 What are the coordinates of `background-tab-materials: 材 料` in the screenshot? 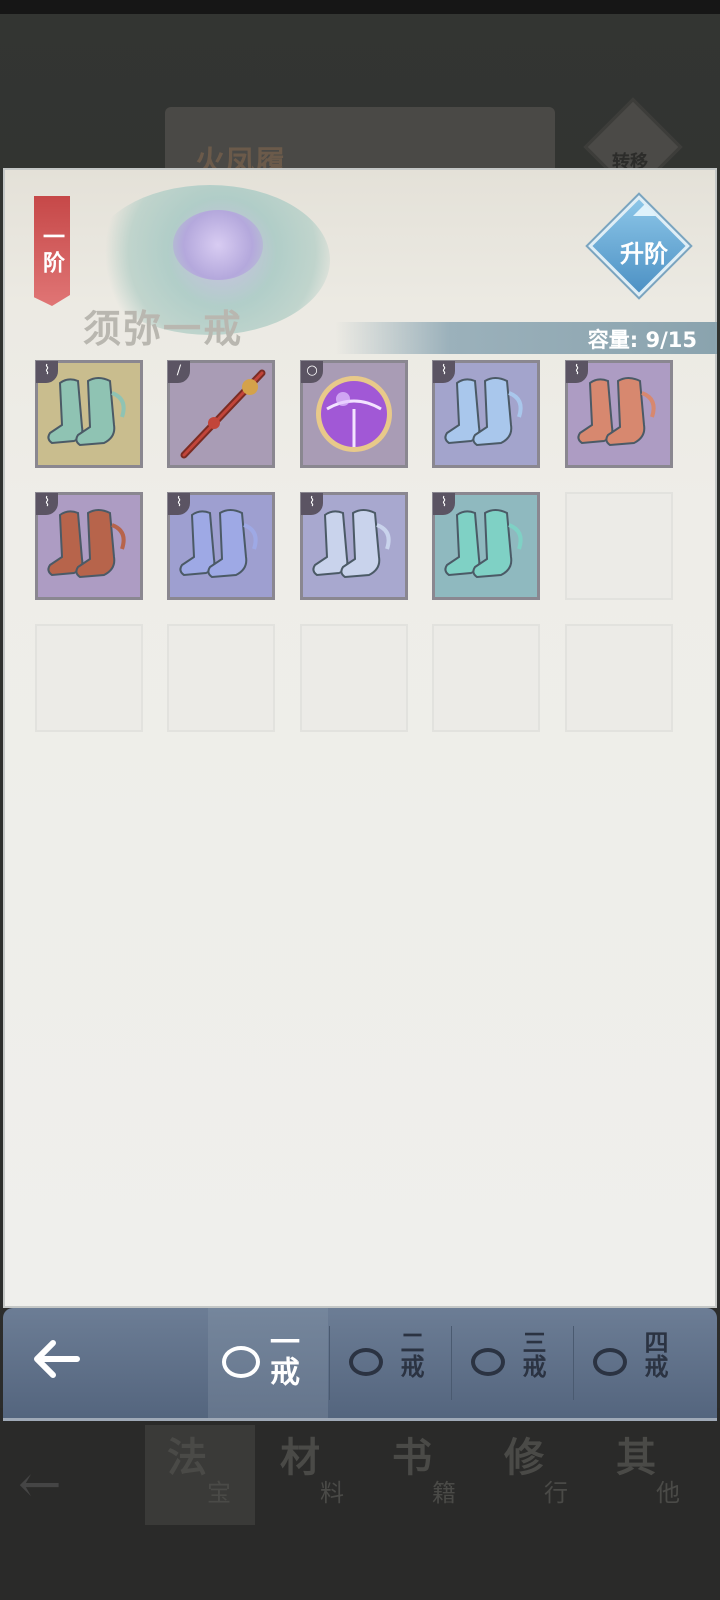 It's located at (313, 1475).